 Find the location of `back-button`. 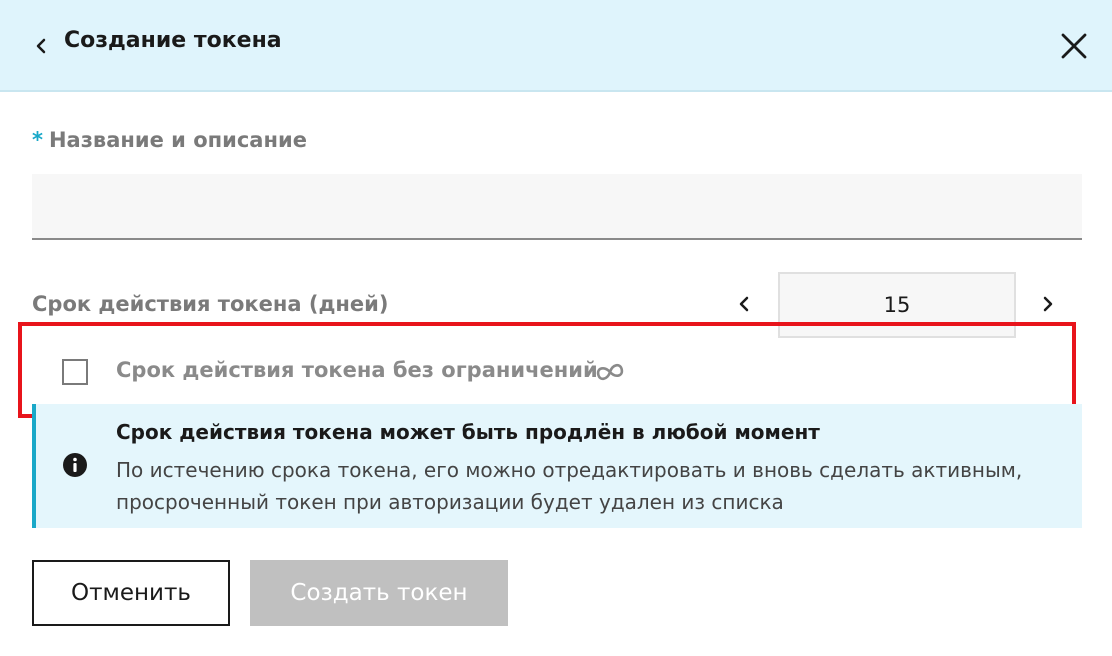

back-button is located at coordinates (41, 46).